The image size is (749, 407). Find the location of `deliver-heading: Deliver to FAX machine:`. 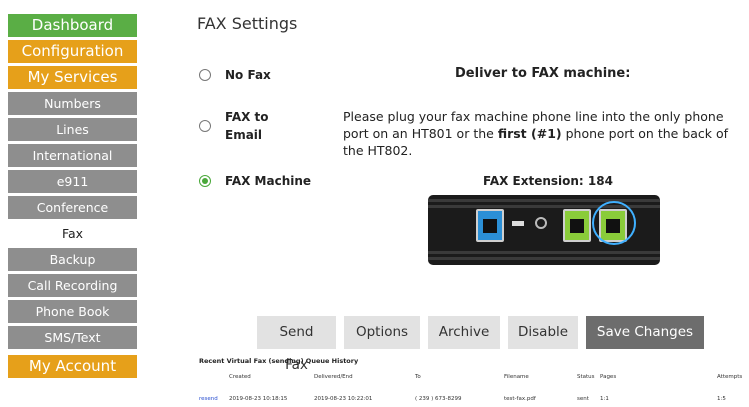

deliver-heading: Deliver to FAX machine: is located at coordinates (543, 73).